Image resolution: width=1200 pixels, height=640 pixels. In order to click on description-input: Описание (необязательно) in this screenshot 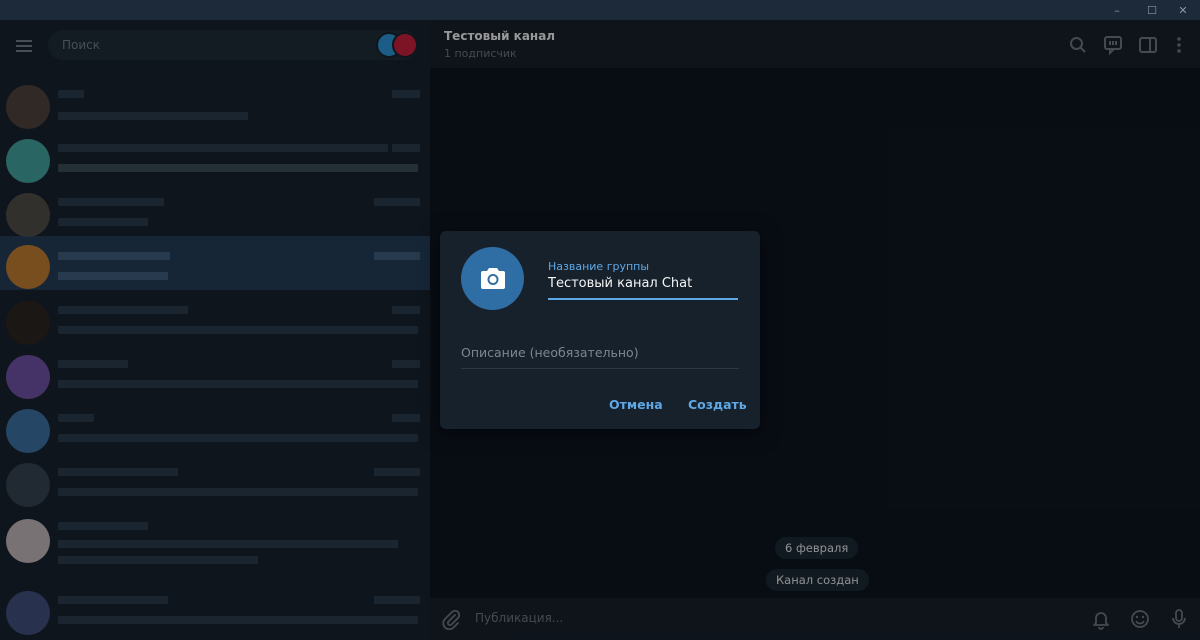, I will do `click(600, 355)`.